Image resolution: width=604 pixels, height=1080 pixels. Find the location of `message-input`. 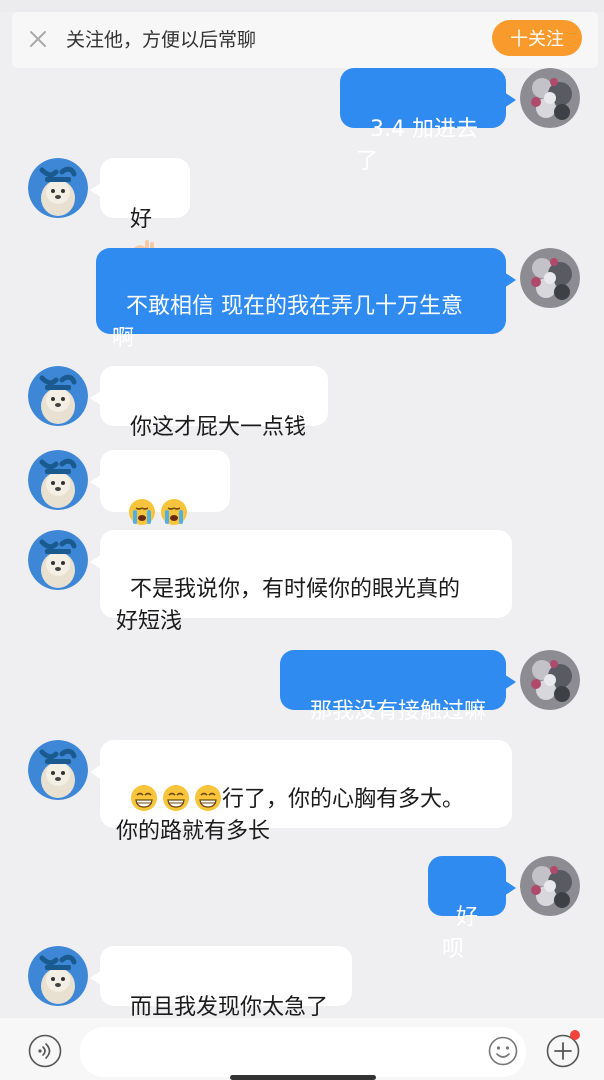

message-input is located at coordinates (303, 1052).